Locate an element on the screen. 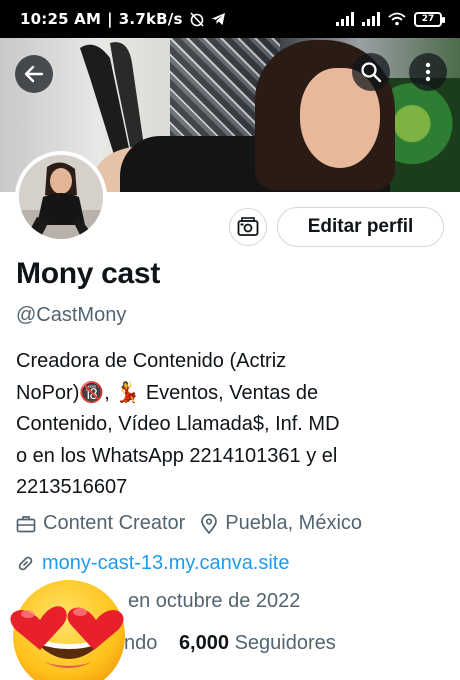 The height and width of the screenshot is (680, 460). status-bar: 10:25 AM | 3.7kB/s 27 is located at coordinates (230, 19).